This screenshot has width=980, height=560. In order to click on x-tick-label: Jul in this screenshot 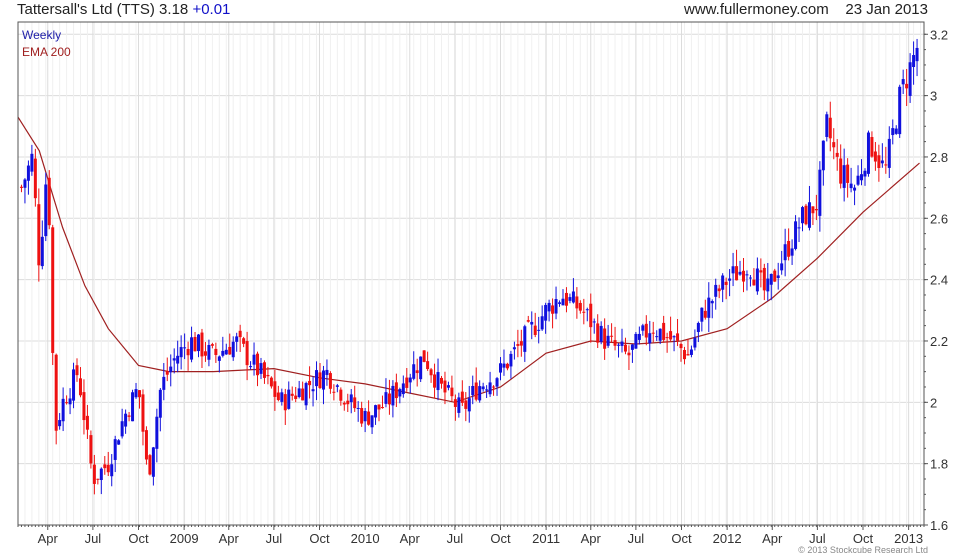, I will do `click(455, 538)`.